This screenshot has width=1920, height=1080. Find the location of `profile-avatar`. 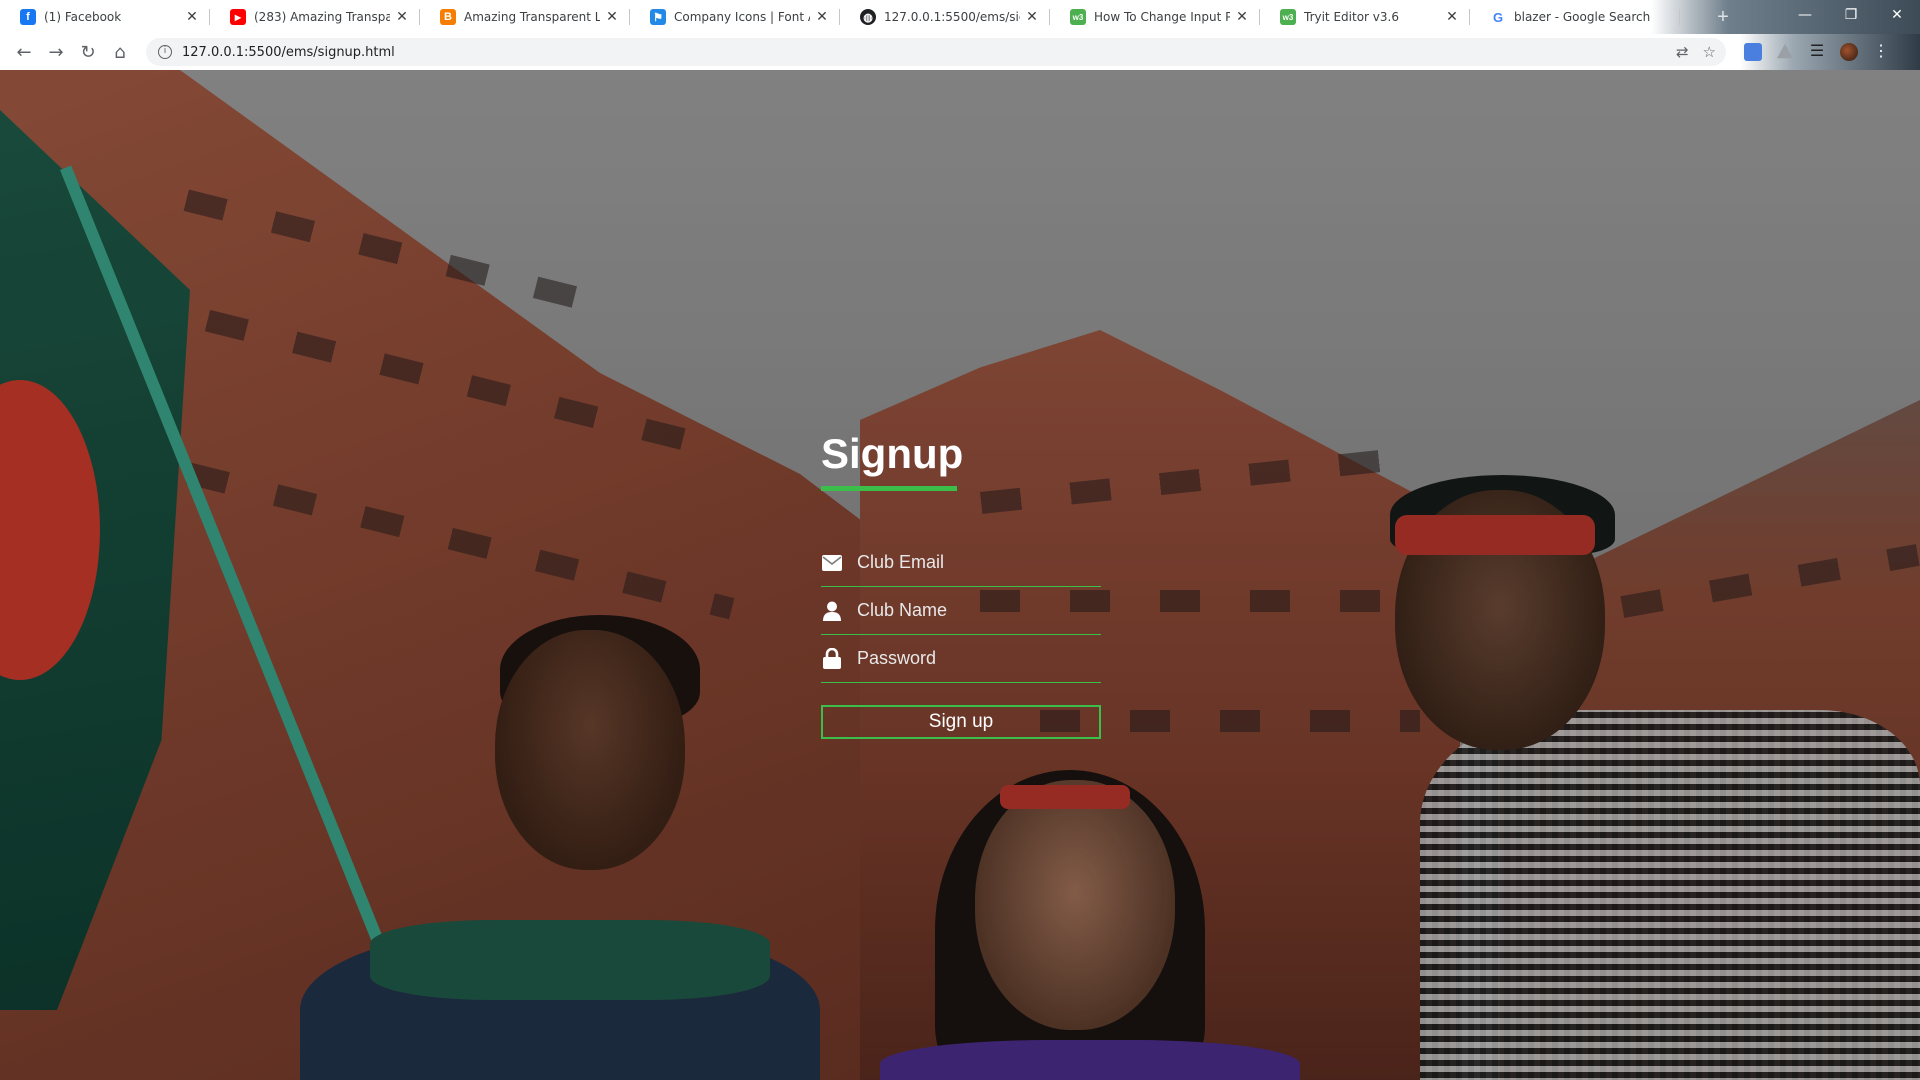

profile-avatar is located at coordinates (1849, 52).